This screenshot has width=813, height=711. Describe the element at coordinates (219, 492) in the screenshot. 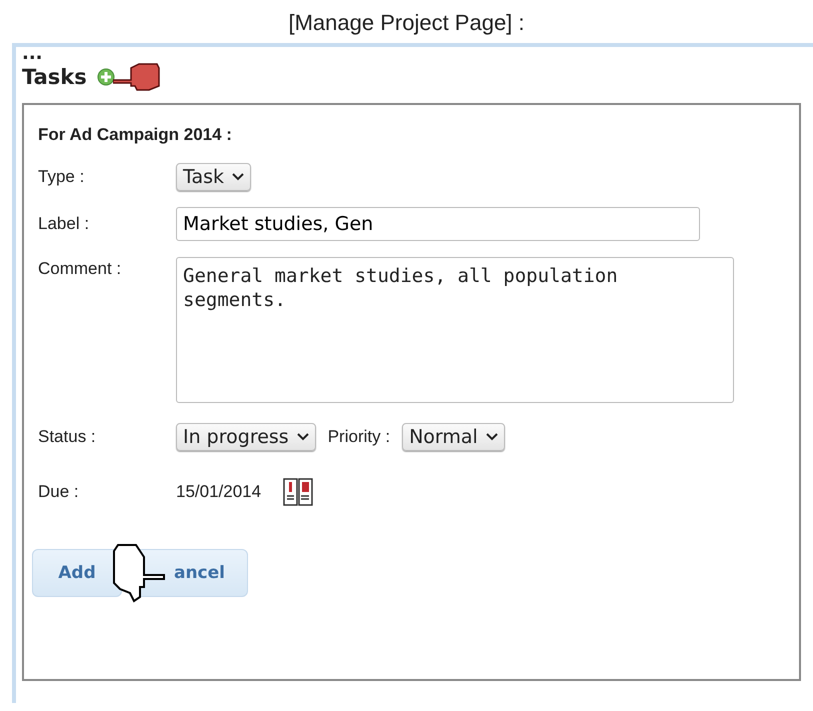

I see `due-date: 15/01/2014` at that location.